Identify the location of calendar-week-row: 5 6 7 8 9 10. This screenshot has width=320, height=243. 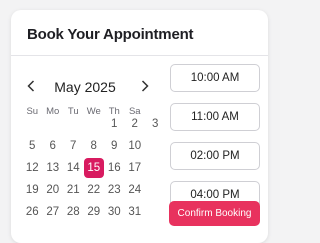
(92, 146).